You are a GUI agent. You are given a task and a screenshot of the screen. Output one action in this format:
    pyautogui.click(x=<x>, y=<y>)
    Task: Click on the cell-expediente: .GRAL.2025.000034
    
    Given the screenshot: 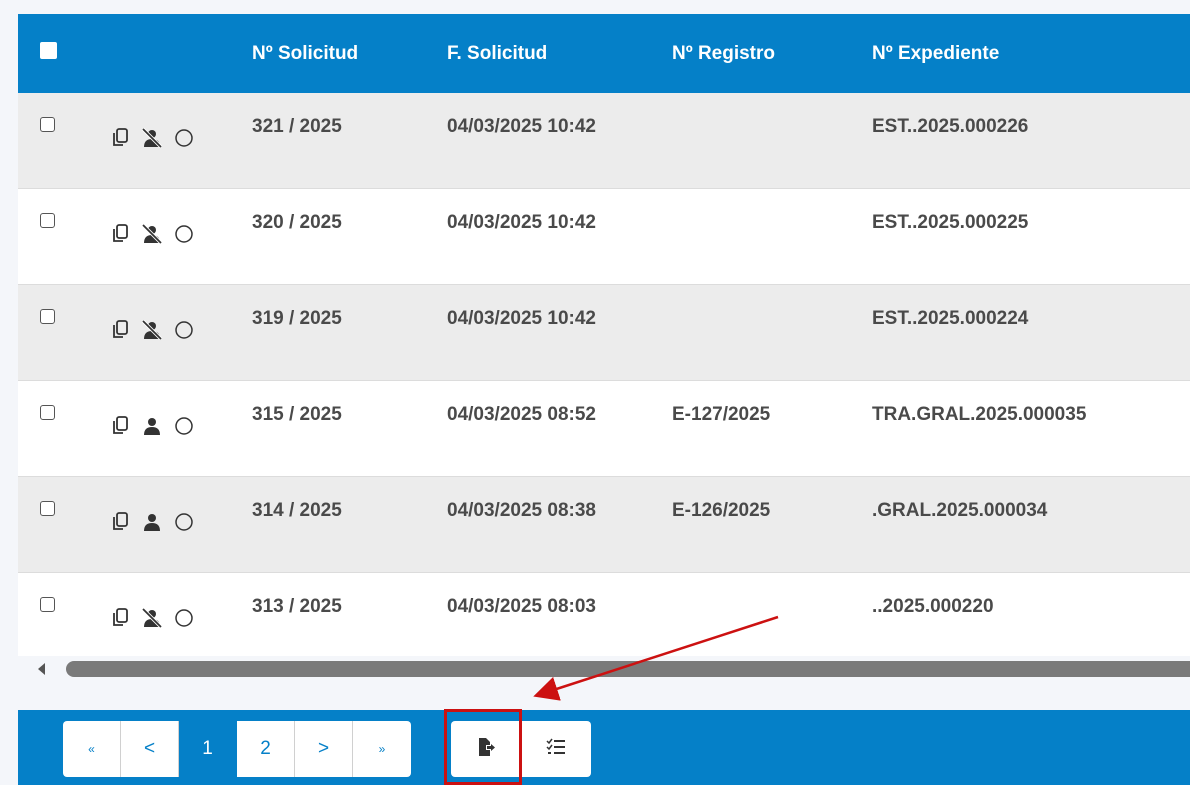 What is the action you would take?
    pyautogui.click(x=960, y=510)
    